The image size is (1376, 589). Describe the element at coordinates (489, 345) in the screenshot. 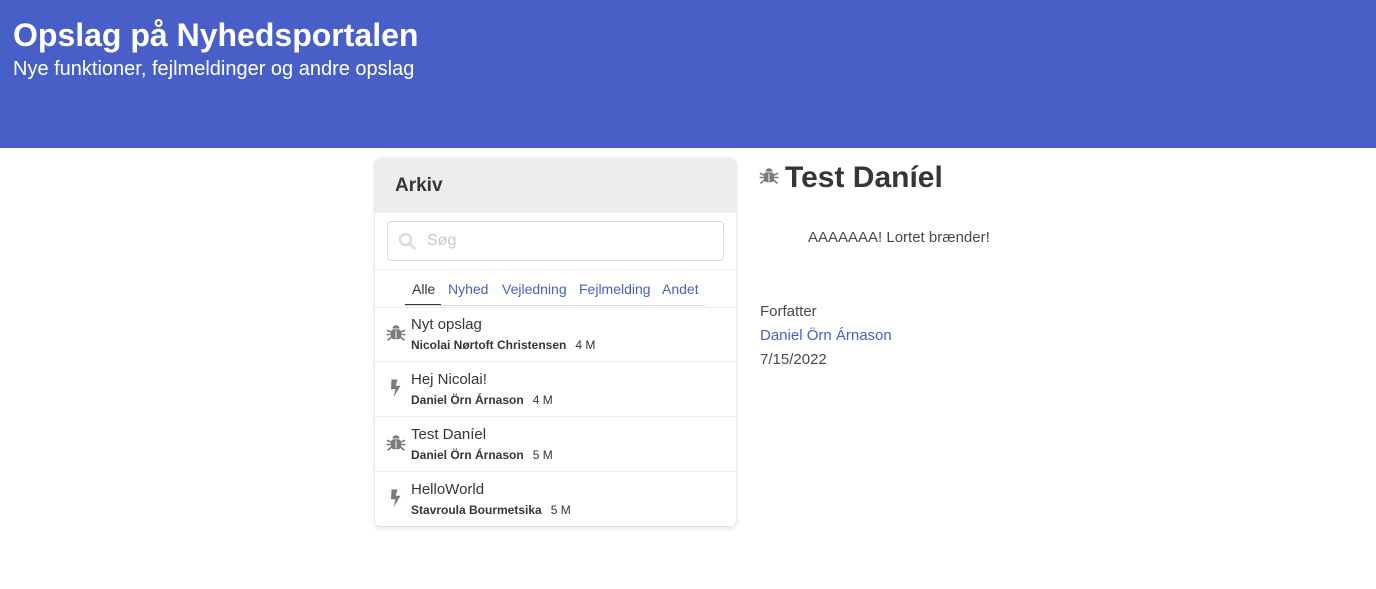

I see `post-author: Nicolai Nørtoft Christensen` at that location.